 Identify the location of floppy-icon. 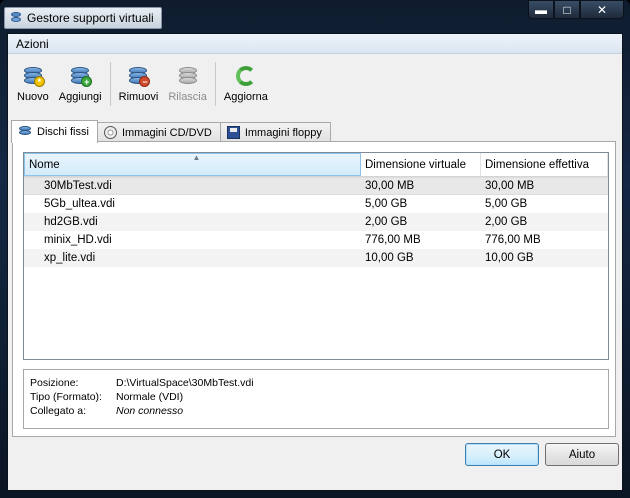
(233, 132).